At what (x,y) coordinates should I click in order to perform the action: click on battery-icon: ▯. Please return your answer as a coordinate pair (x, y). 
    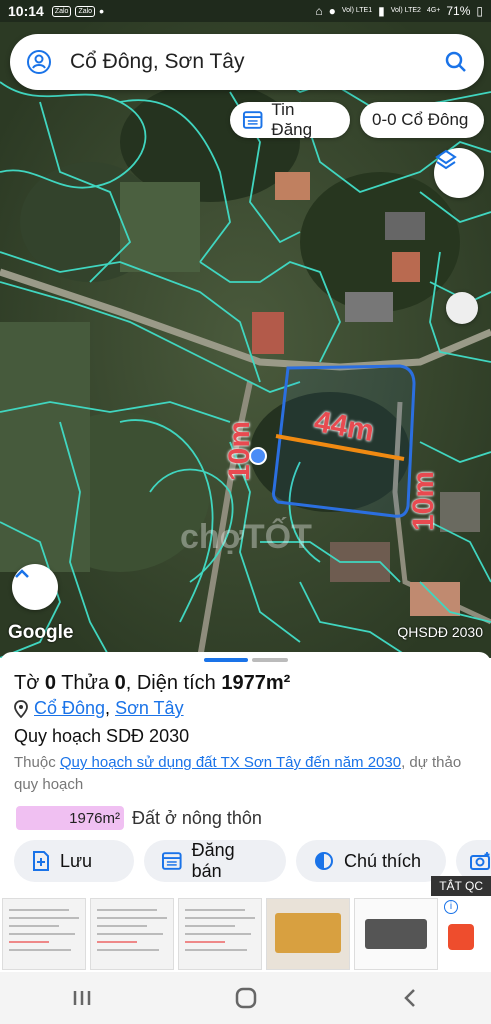
    Looking at the image, I should click on (479, 11).